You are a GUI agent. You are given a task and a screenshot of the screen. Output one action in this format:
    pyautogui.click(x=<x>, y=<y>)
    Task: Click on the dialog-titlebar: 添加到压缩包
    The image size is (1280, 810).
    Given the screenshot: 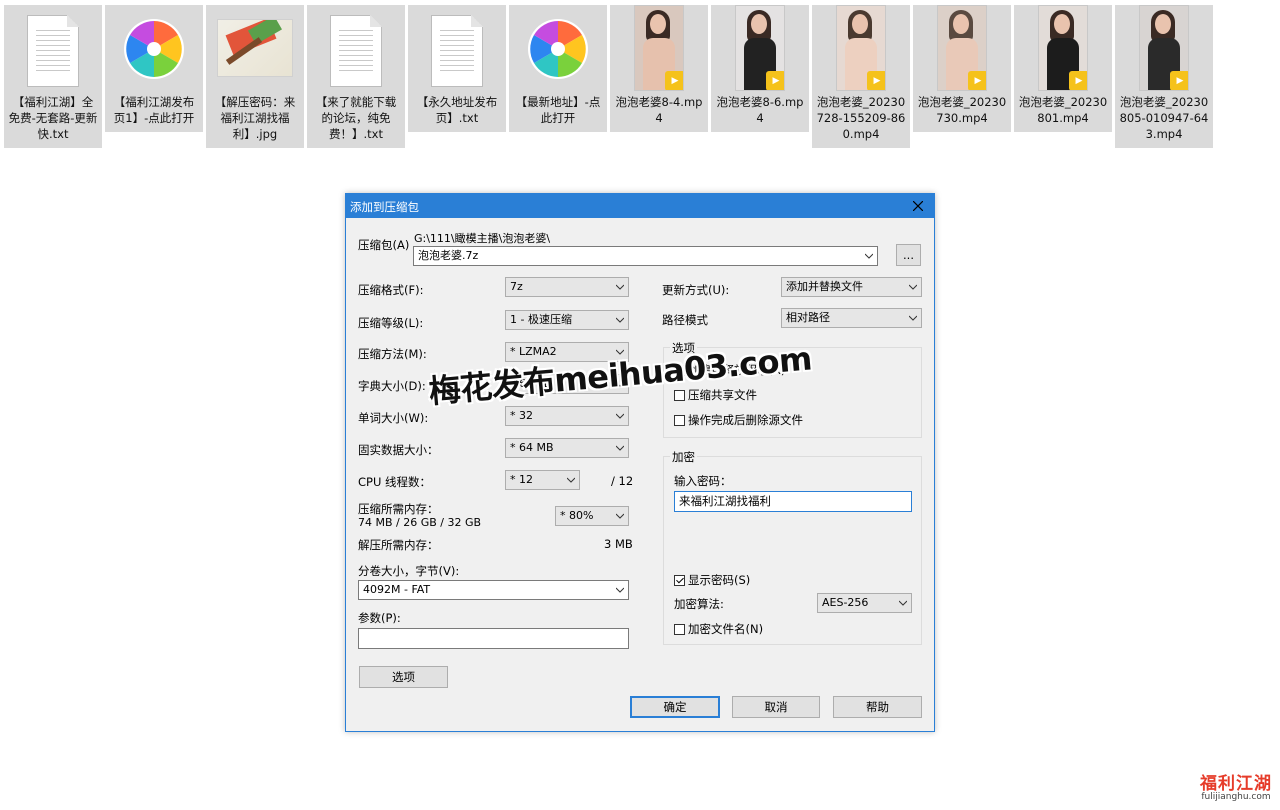 What is the action you would take?
    pyautogui.click(x=640, y=206)
    